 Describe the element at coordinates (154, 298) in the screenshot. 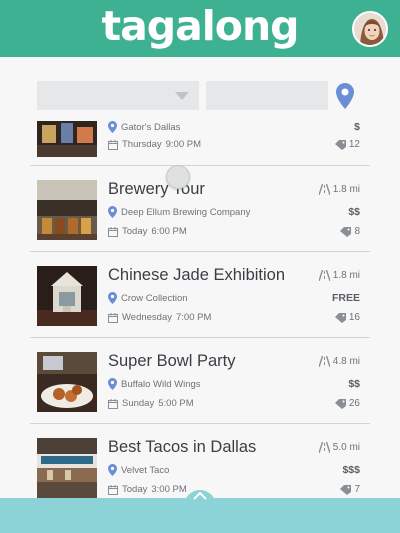

I see `venue-label: Crow Collection` at that location.